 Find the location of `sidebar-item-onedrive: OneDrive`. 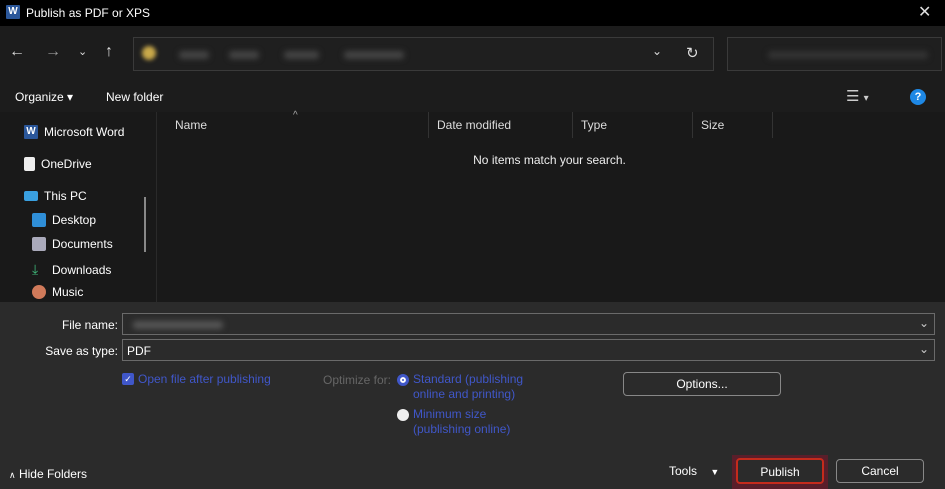

sidebar-item-onedrive: OneDrive is located at coordinates (58, 164).